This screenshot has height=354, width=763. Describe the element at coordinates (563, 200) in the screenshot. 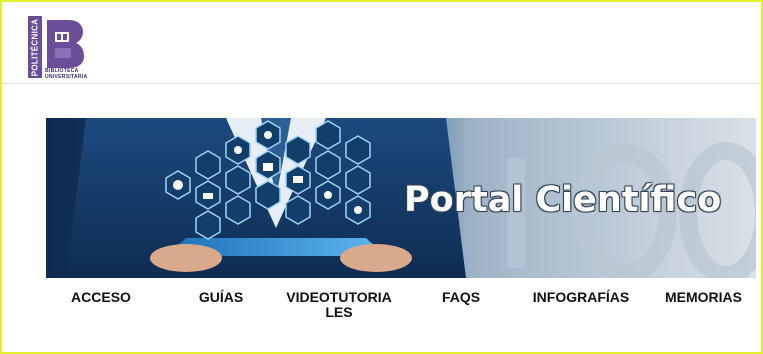

I see `banner-title: Portal Científico` at that location.